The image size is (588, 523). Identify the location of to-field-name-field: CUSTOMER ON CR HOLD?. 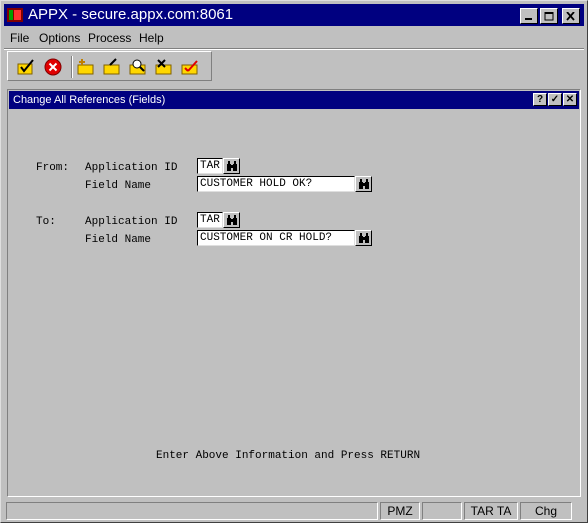
(276, 238).